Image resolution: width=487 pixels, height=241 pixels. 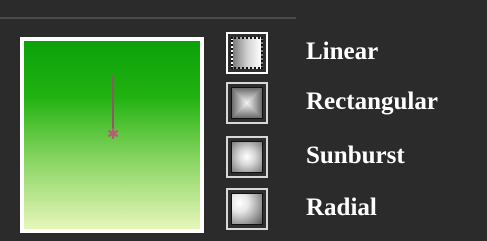 I want to click on gradient-option-label: Sunburst, so click(x=355, y=156).